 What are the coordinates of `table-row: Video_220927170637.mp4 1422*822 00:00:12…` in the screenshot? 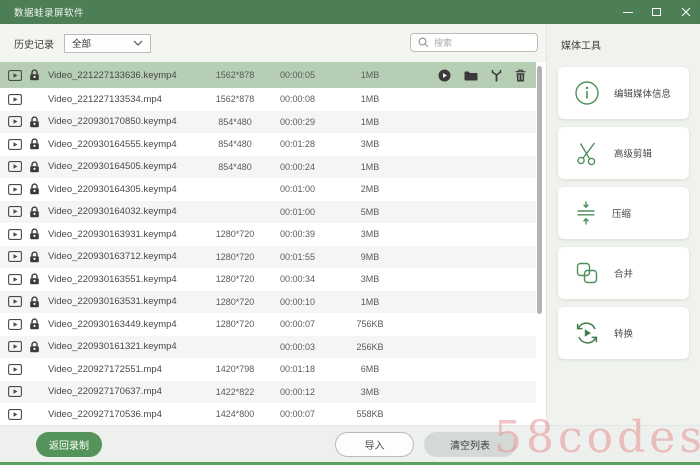 It's located at (268, 391).